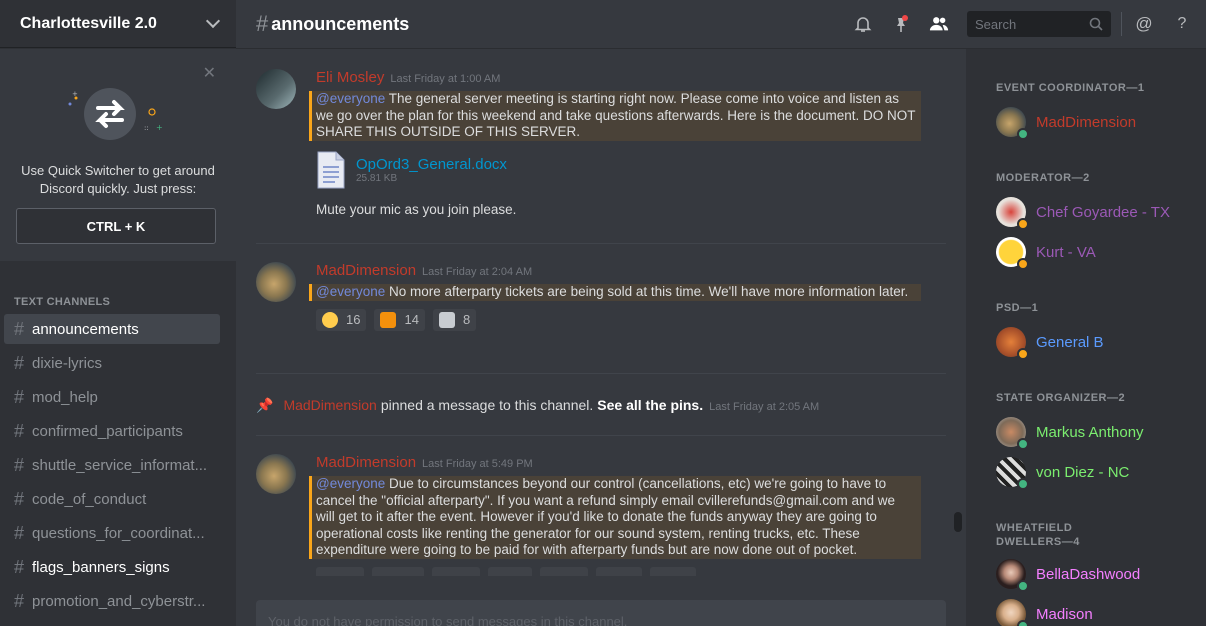  Describe the element at coordinates (112, 567) in the screenshot. I see `channel-flags-banners-signs: # flags_banners_signs` at that location.